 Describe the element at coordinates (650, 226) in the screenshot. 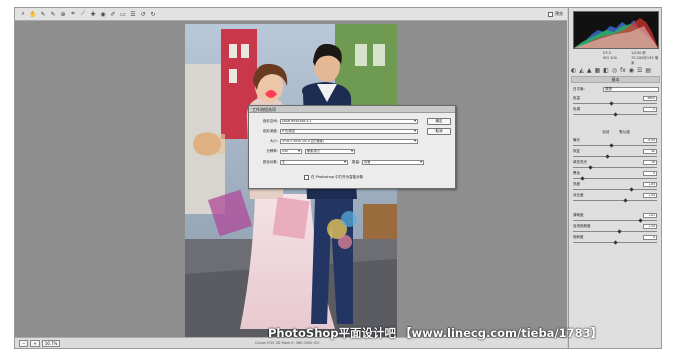

I see `slider-value-input: +10` at that location.